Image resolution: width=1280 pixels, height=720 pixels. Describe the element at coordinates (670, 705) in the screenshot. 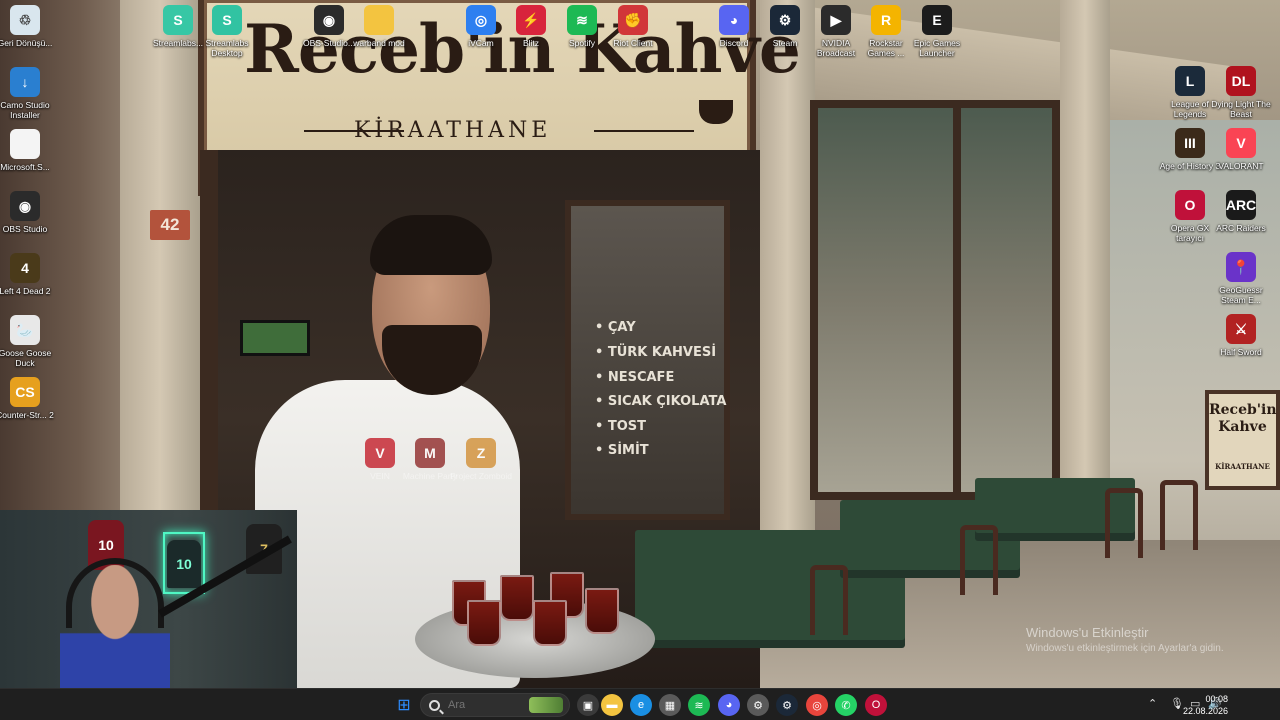

I see `store-icon: ▦` at that location.